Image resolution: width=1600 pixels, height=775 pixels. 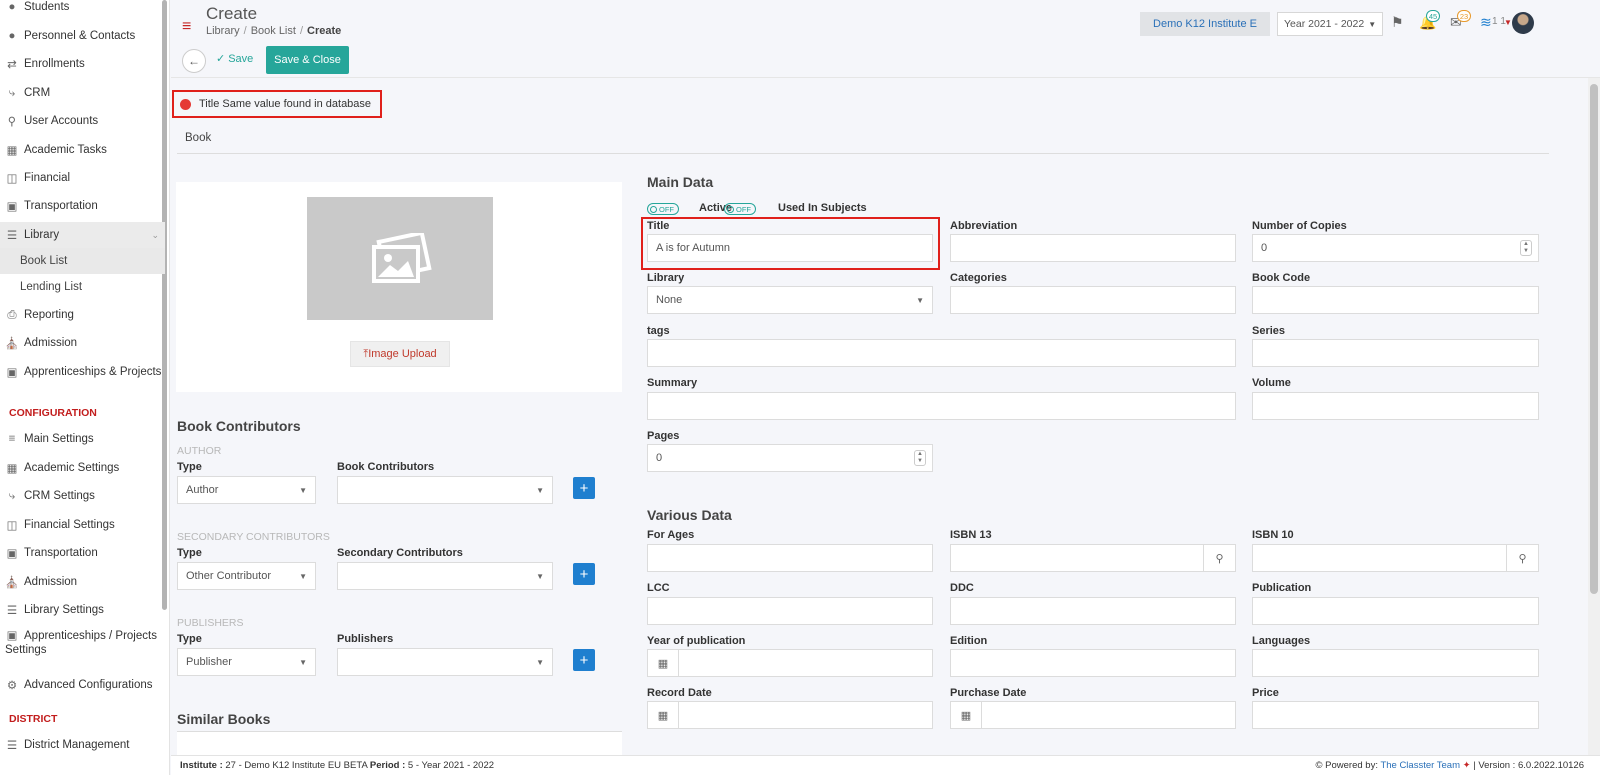 I want to click on ddc-input, so click(x=1093, y=611).